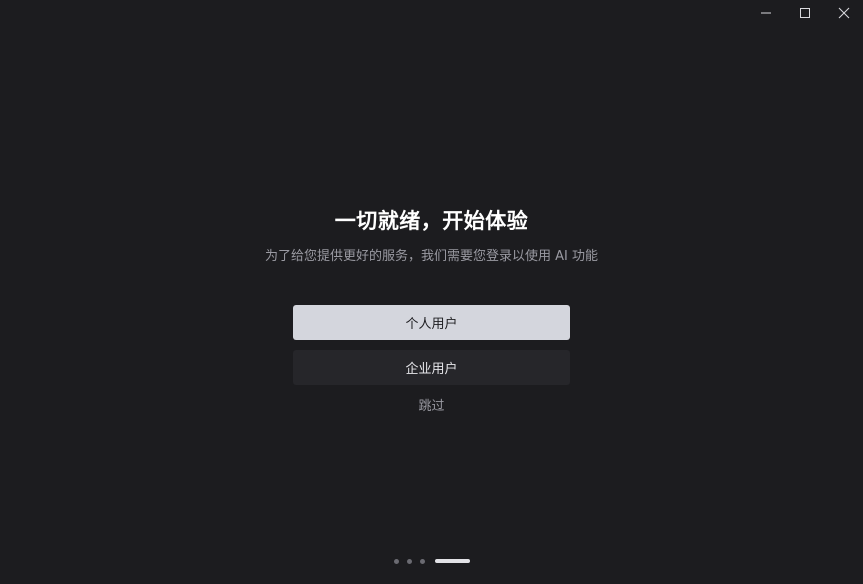 This screenshot has width=863, height=584. Describe the element at coordinates (431, 322) in the screenshot. I see `personal-user-button: 个人用户` at that location.